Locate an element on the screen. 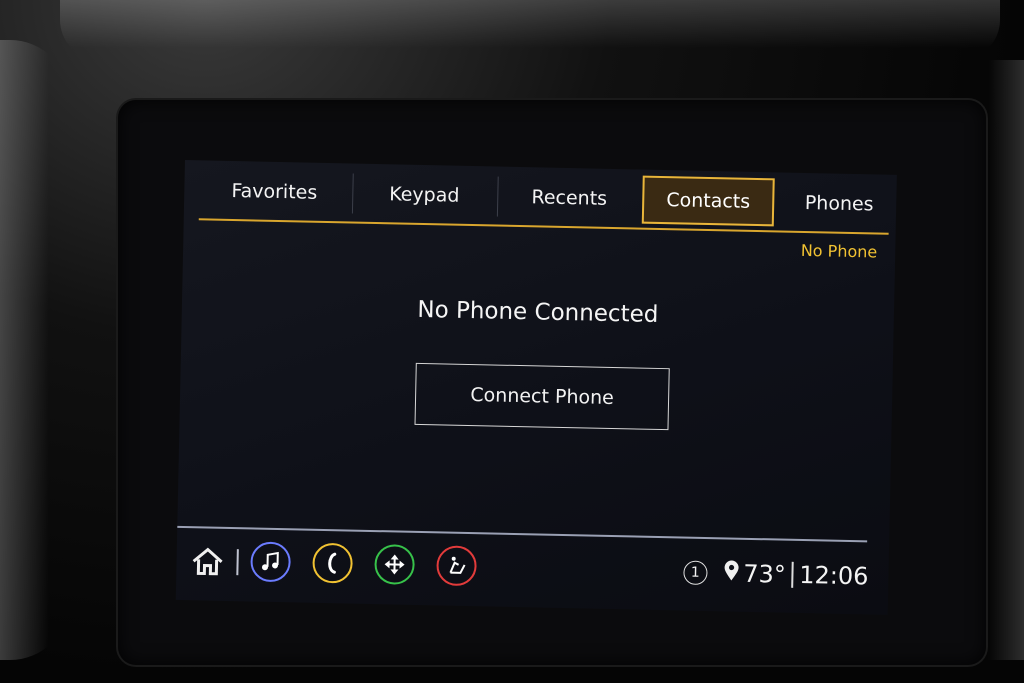 This screenshot has width=1024, height=683. phone-status-label: No Phone is located at coordinates (839, 251).